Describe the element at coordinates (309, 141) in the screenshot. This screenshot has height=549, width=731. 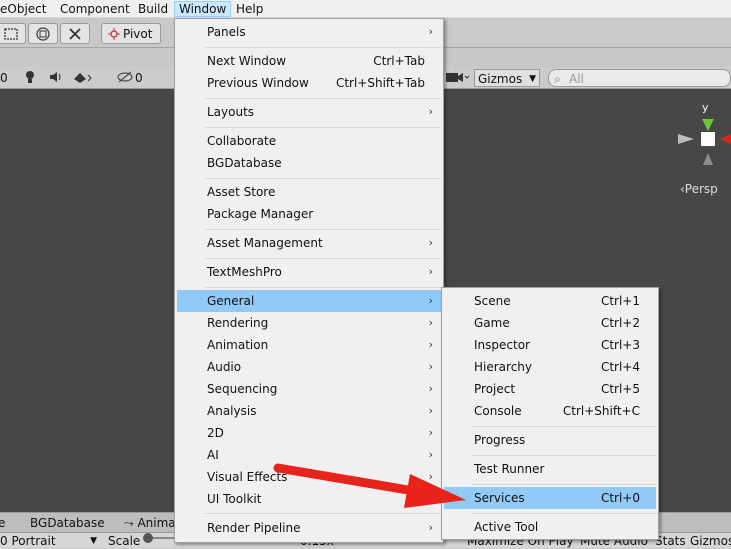
I see `menu-item-collaborate: Collaborate` at that location.